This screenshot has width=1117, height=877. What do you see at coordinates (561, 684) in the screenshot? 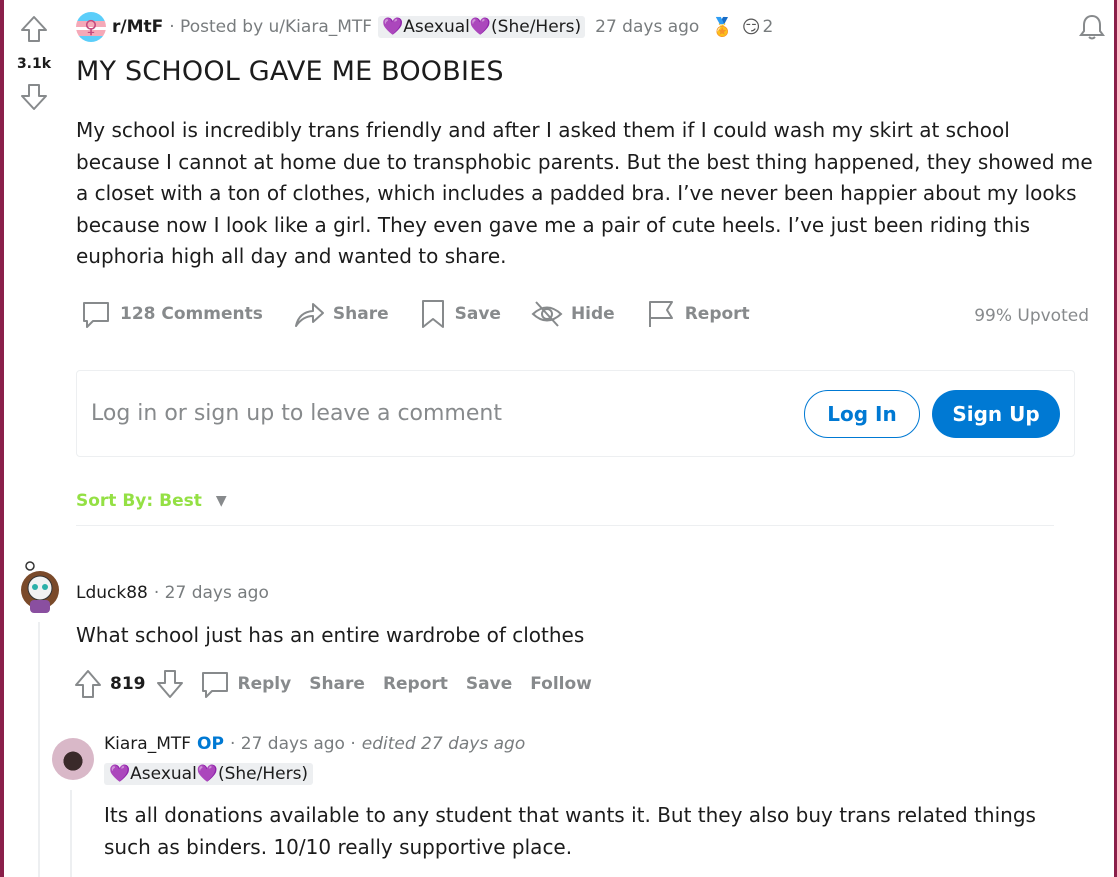
I see `follow-button: Follow` at bounding box center [561, 684].